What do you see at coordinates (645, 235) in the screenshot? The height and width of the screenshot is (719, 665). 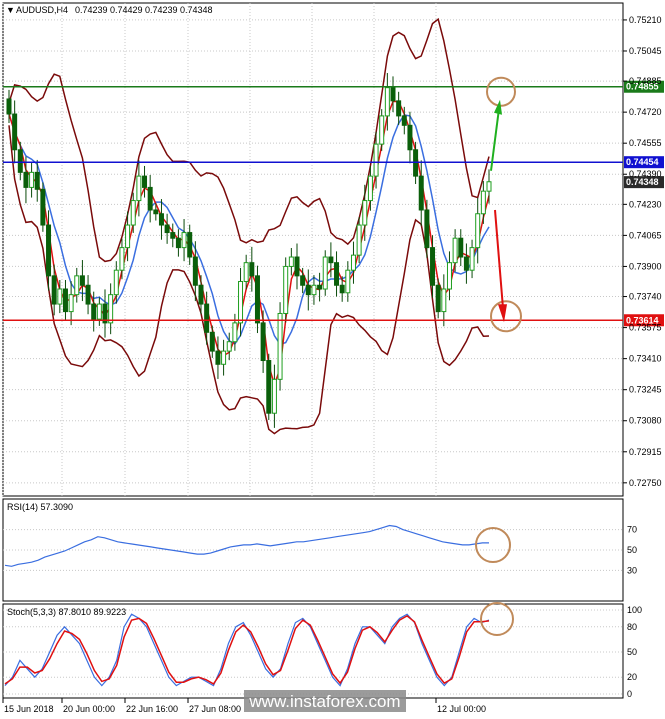 I see `y-tick-label: 0.74065` at bounding box center [645, 235].